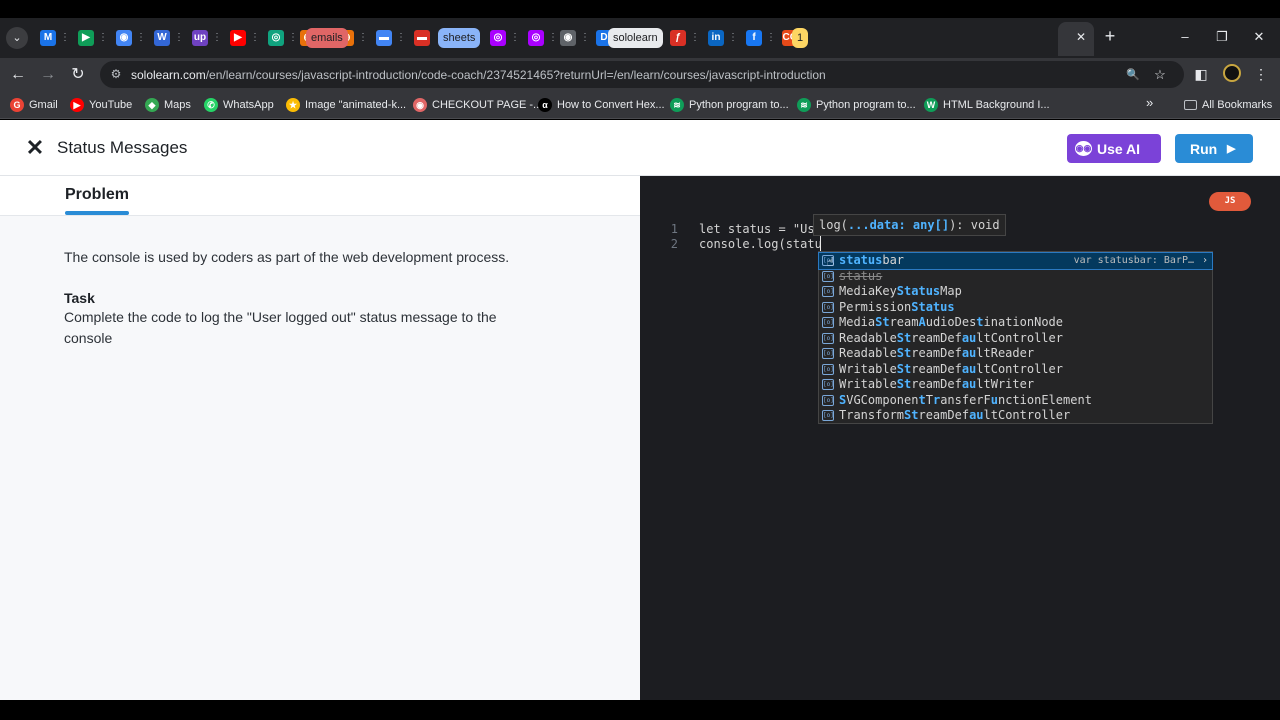 The height and width of the screenshot is (720, 1280). What do you see at coordinates (327, 38) in the screenshot?
I see `tab-chip-emails: emails` at bounding box center [327, 38].